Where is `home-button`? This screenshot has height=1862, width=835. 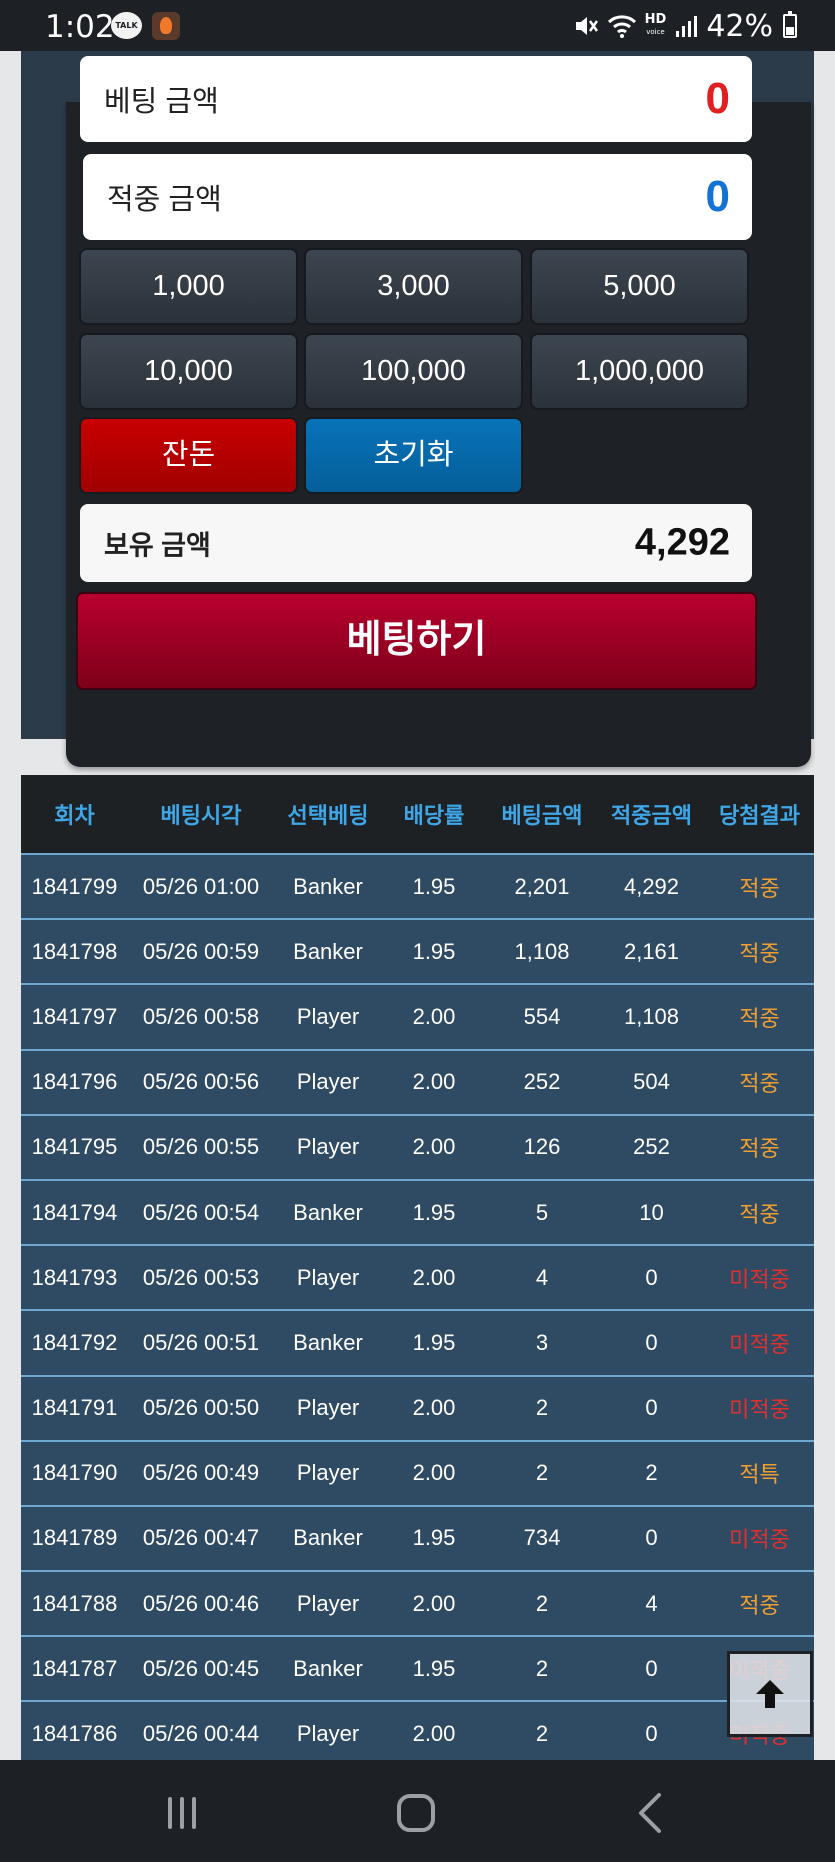 home-button is located at coordinates (416, 1813).